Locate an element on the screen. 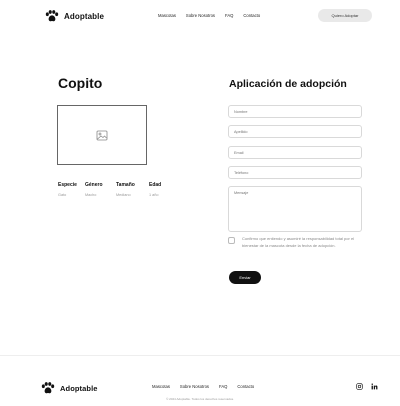 Image resolution: width=400 pixels, height=406 pixels. attr-especie: Especie Gato is located at coordinates (71, 189).